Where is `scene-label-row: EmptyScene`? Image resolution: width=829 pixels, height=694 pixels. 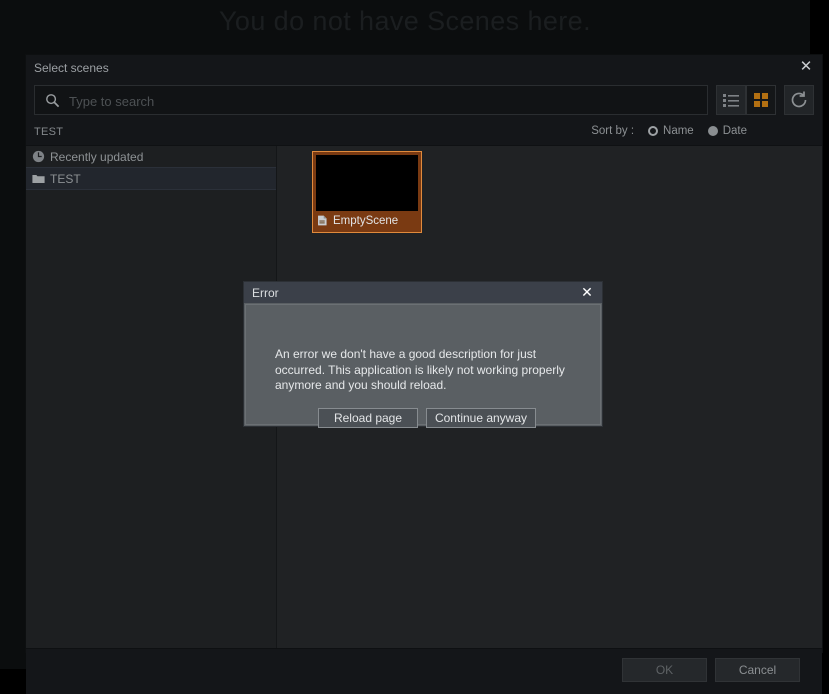 scene-label-row: EmptyScene is located at coordinates (367, 220).